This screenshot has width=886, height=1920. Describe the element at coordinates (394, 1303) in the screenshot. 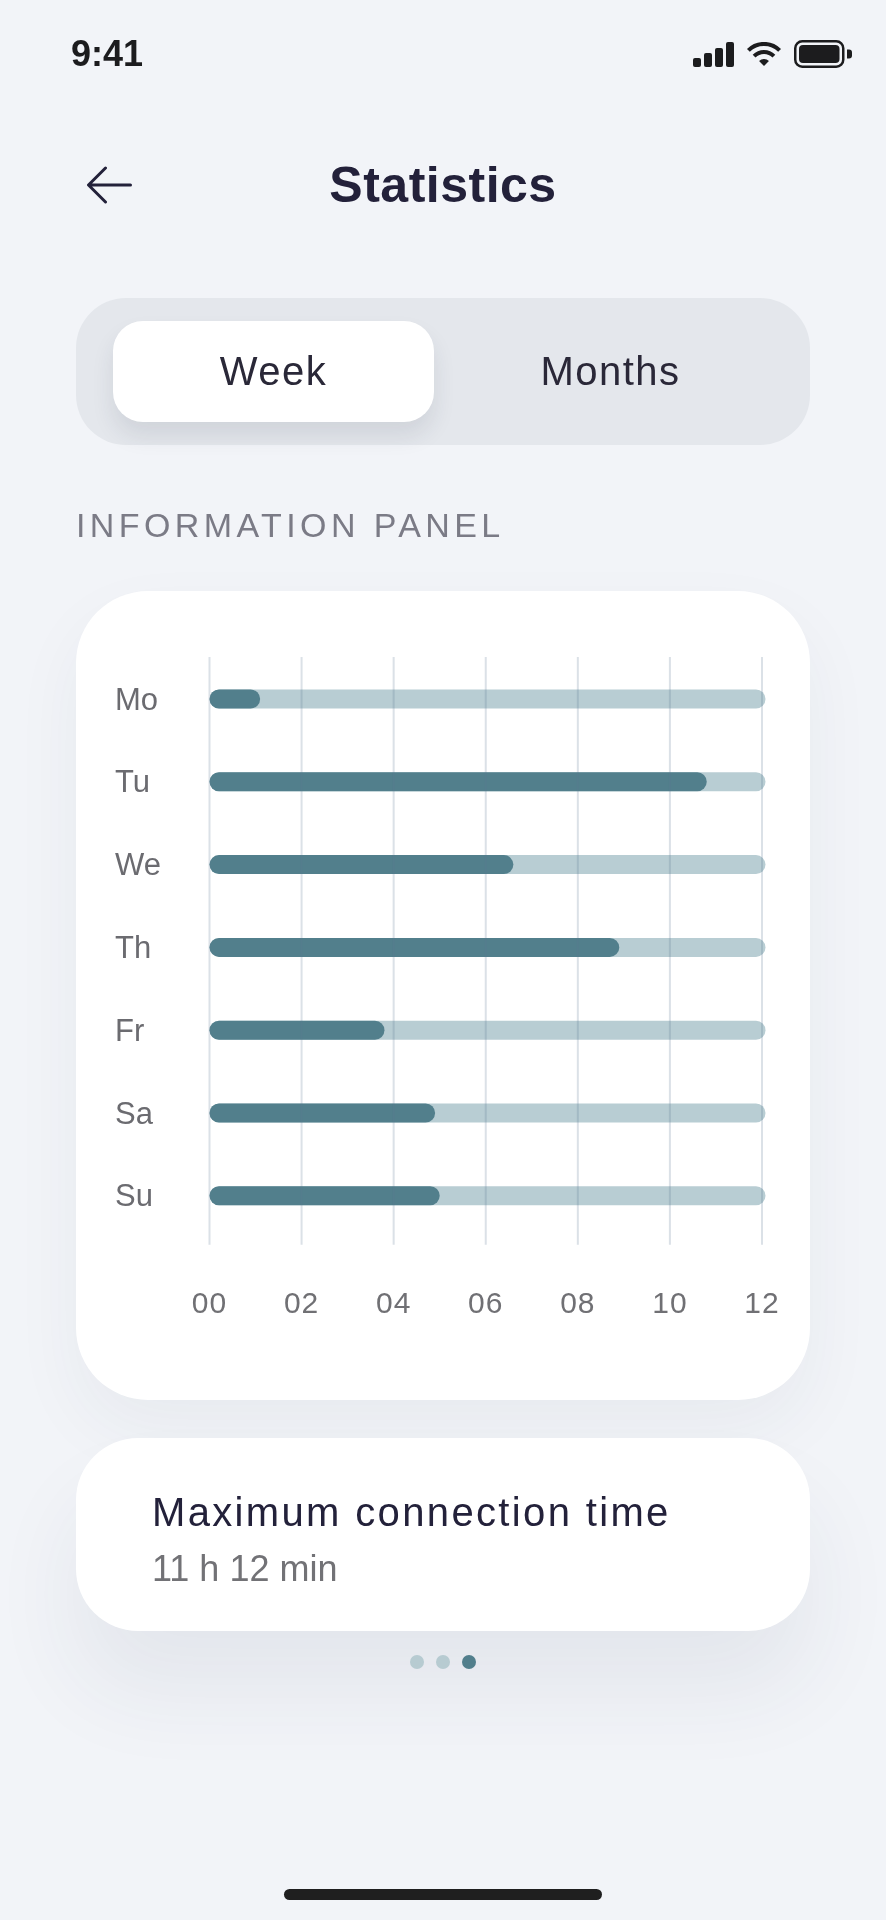

I see `tick-label: 04` at that location.